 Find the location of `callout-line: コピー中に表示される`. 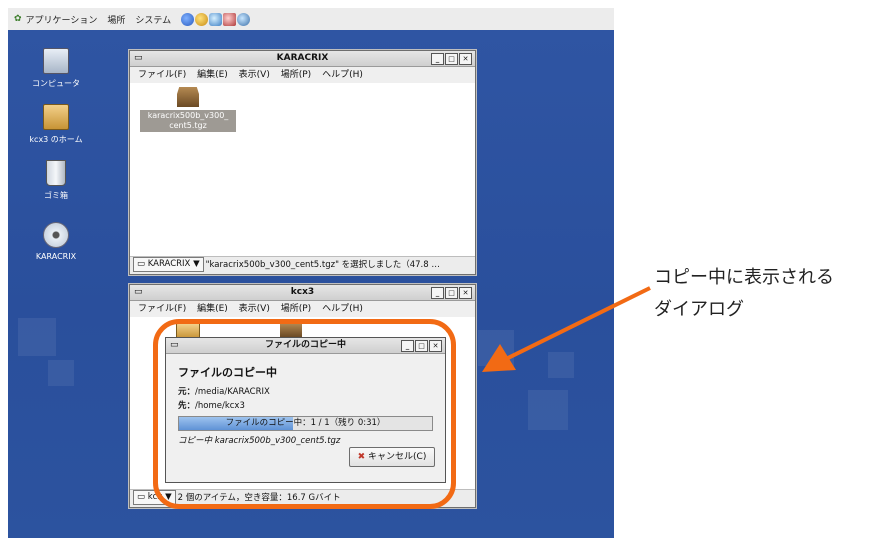

callout-line: コピー中に表示される is located at coordinates (744, 277).